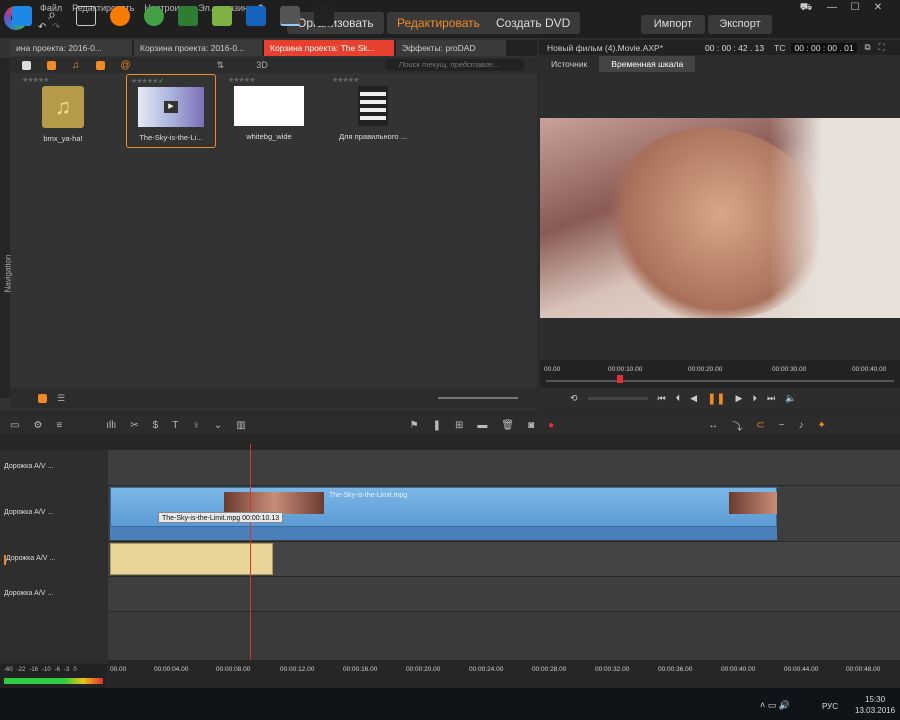 Image resolution: width=900 pixels, height=720 pixels. Describe the element at coordinates (720, 381) in the screenshot. I see `scrub-bar` at that location.